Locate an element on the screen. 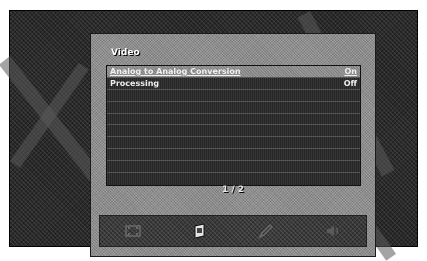 Image resolution: width=427 pixels, height=261 pixels. page-indicator: 1 / 2 is located at coordinates (233, 190).